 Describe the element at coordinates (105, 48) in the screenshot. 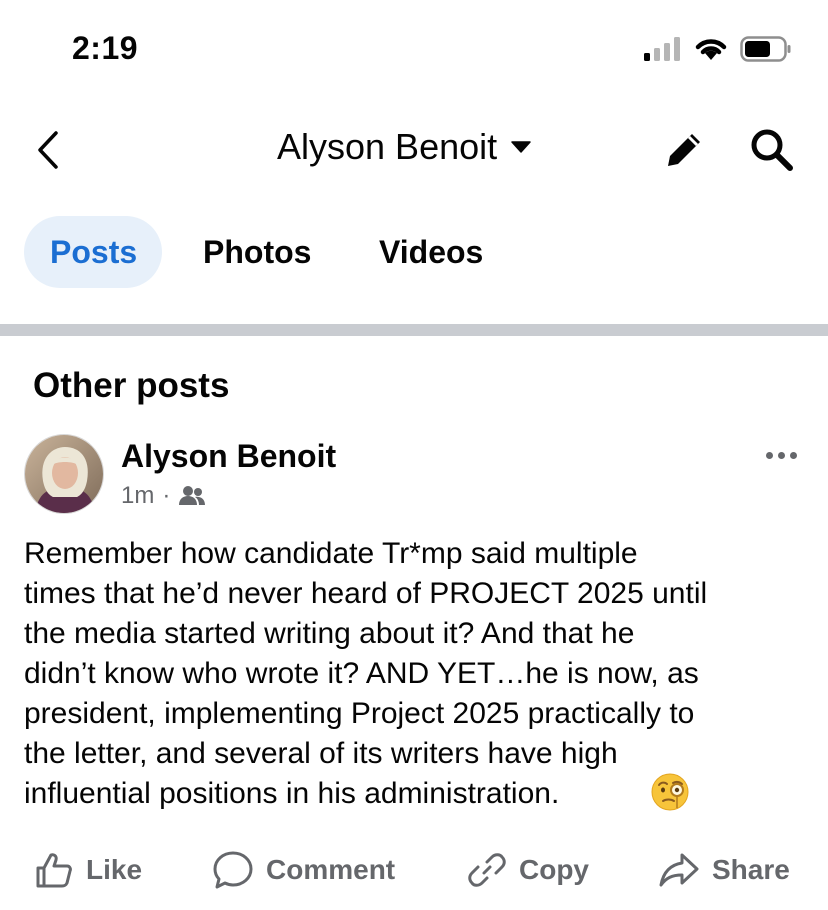

I see `status-time: 2:19` at that location.